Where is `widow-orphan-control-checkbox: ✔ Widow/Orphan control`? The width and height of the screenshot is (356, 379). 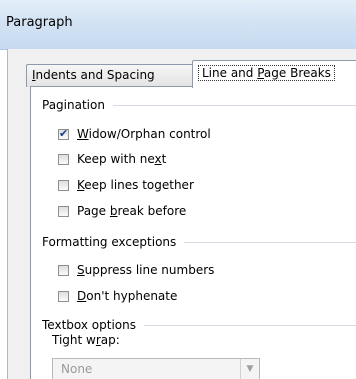
widow-orphan-control-checkbox: ✔ Widow/Orphan control is located at coordinates (134, 134).